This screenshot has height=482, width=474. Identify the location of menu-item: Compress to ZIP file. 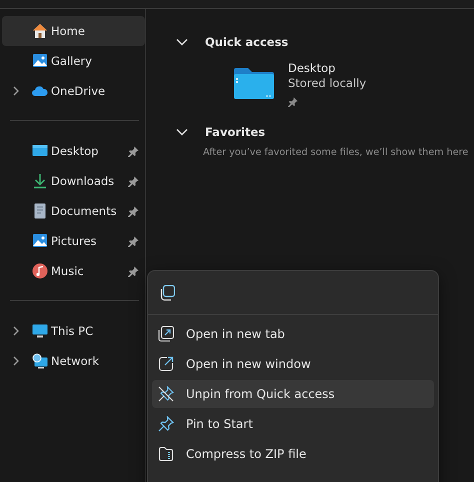
(293, 454).